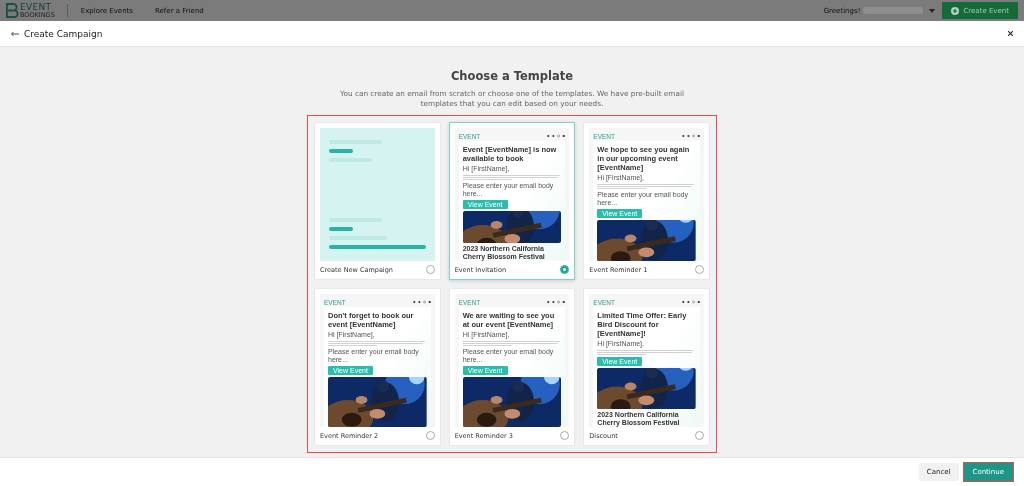  What do you see at coordinates (63, 33) in the screenshot?
I see `modal-title: Create Campaign` at bounding box center [63, 33].